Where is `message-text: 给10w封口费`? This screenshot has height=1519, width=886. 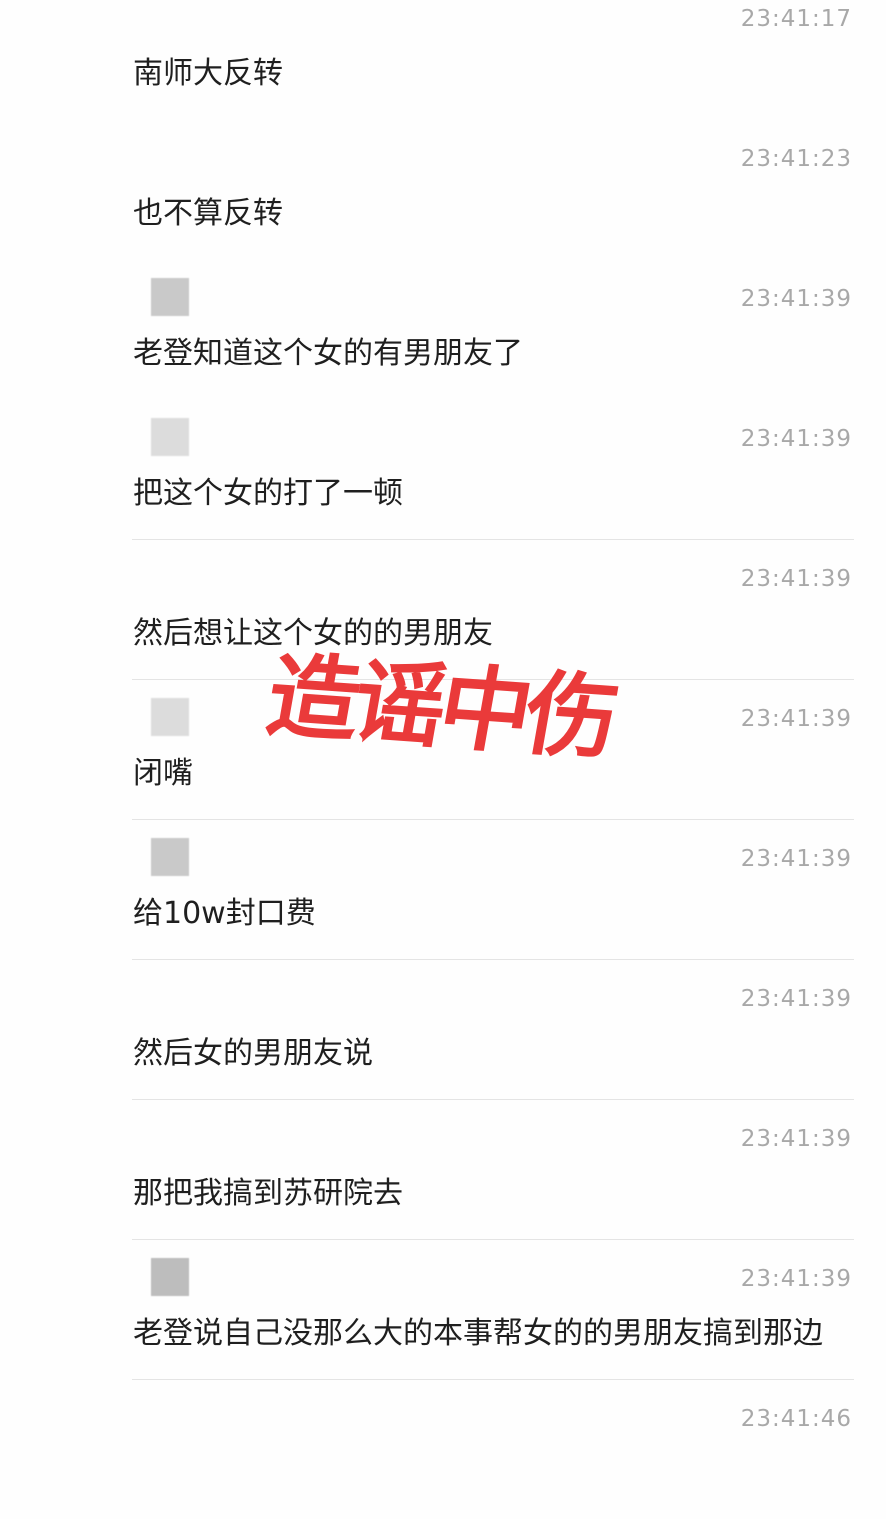
message-text: 给10w封口费 is located at coordinates (224, 913).